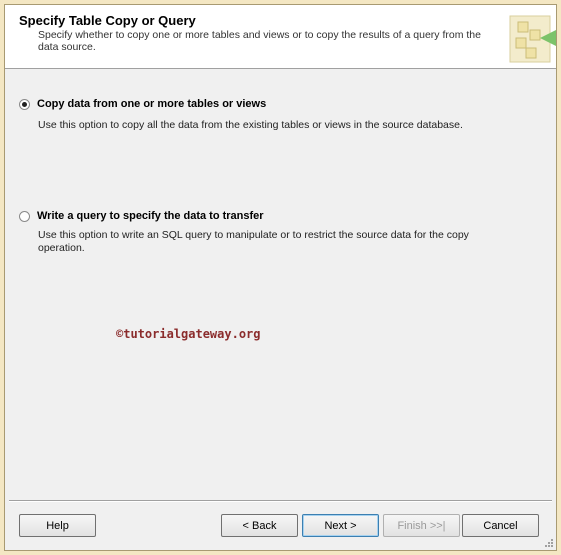  What do you see at coordinates (500, 525) in the screenshot?
I see `cancel-button: Cancel` at bounding box center [500, 525].